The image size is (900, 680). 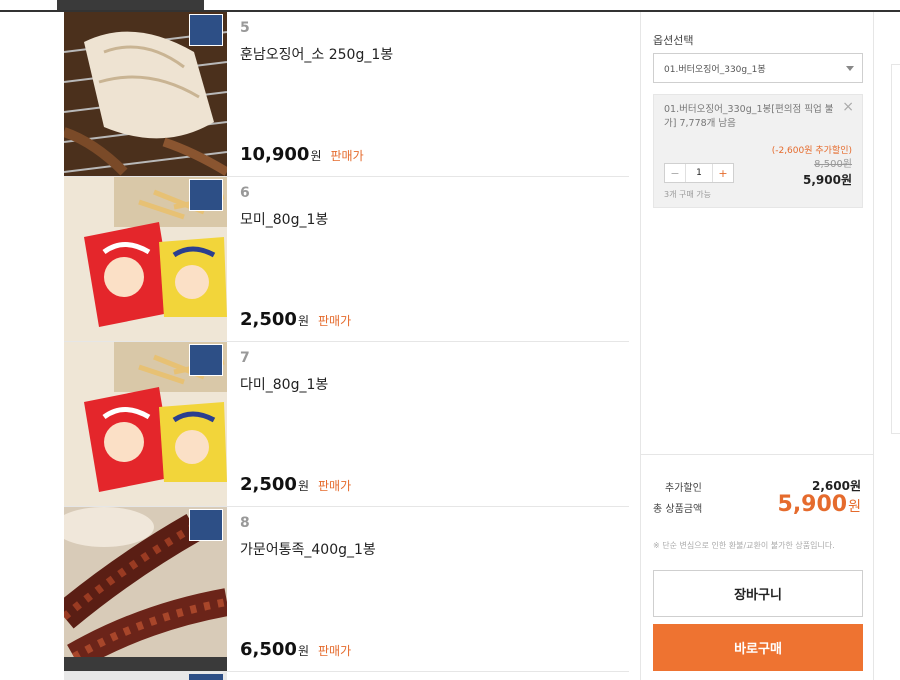 I want to click on total-amount: 5,900 원, so click(x=819, y=504).